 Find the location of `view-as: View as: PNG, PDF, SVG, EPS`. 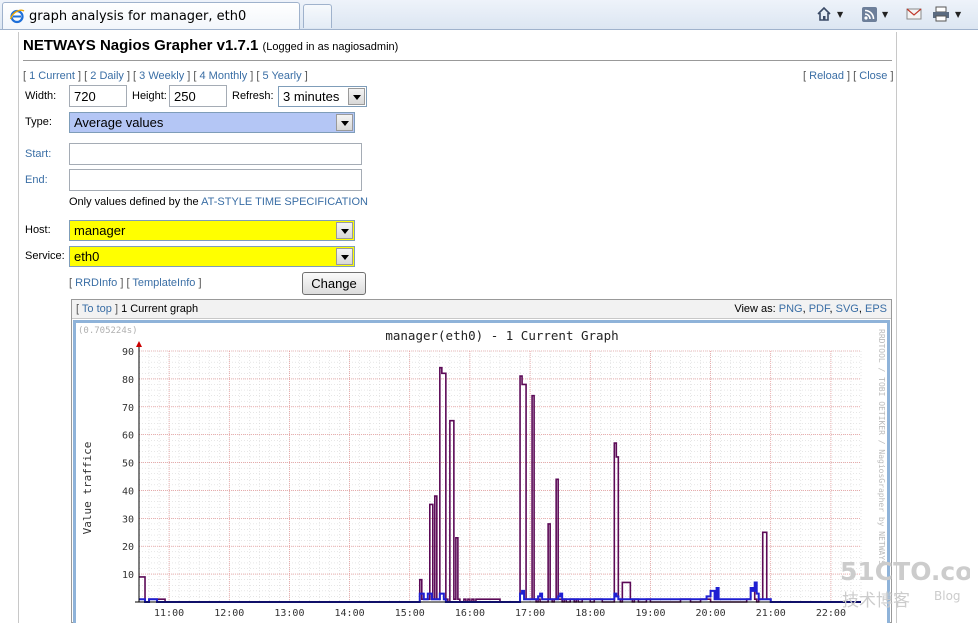

view-as: View as: PNG, PDF, SVG, EPS is located at coordinates (810, 309).